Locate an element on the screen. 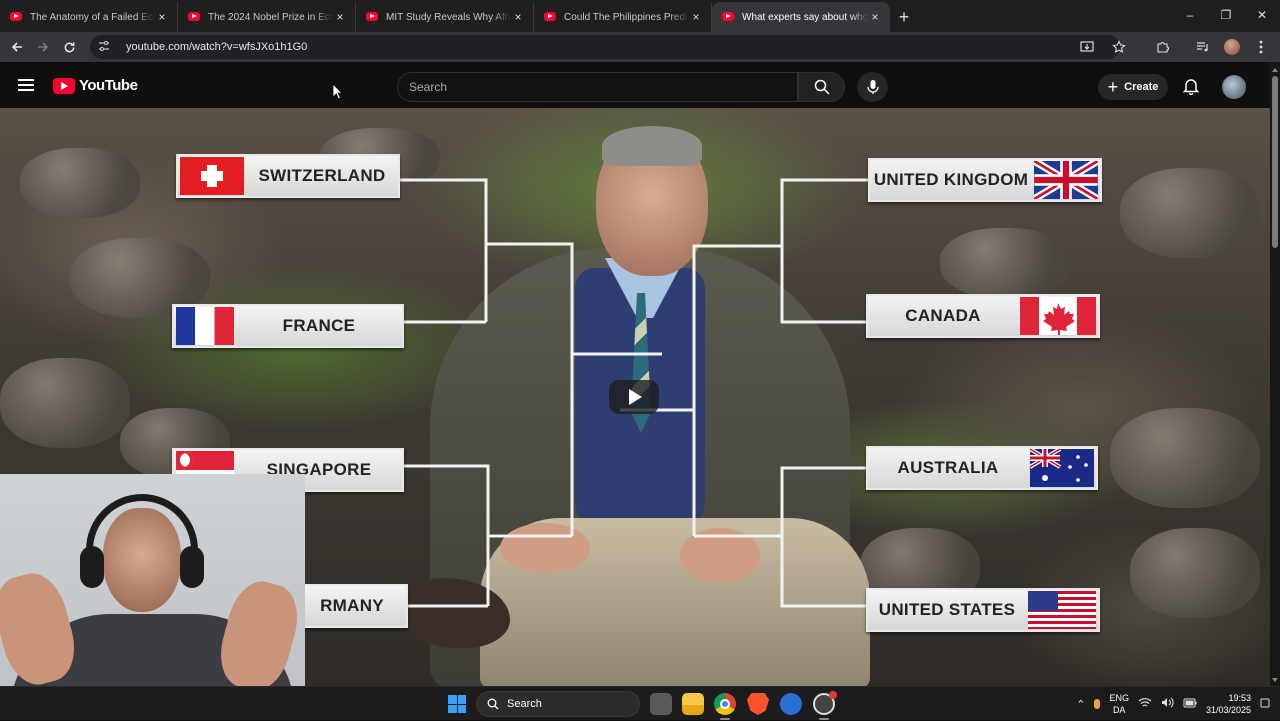 This screenshot has width=1280, height=721. browser-tab: The 2024 Nobel Prize in Econo × is located at coordinates (267, 17).